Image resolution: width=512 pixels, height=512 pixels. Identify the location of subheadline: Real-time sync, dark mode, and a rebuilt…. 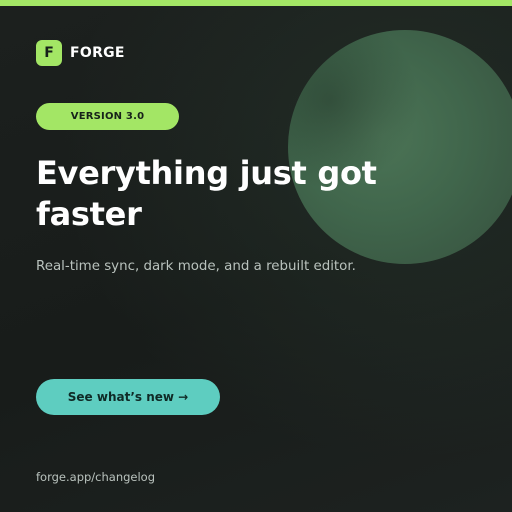
(196, 266).